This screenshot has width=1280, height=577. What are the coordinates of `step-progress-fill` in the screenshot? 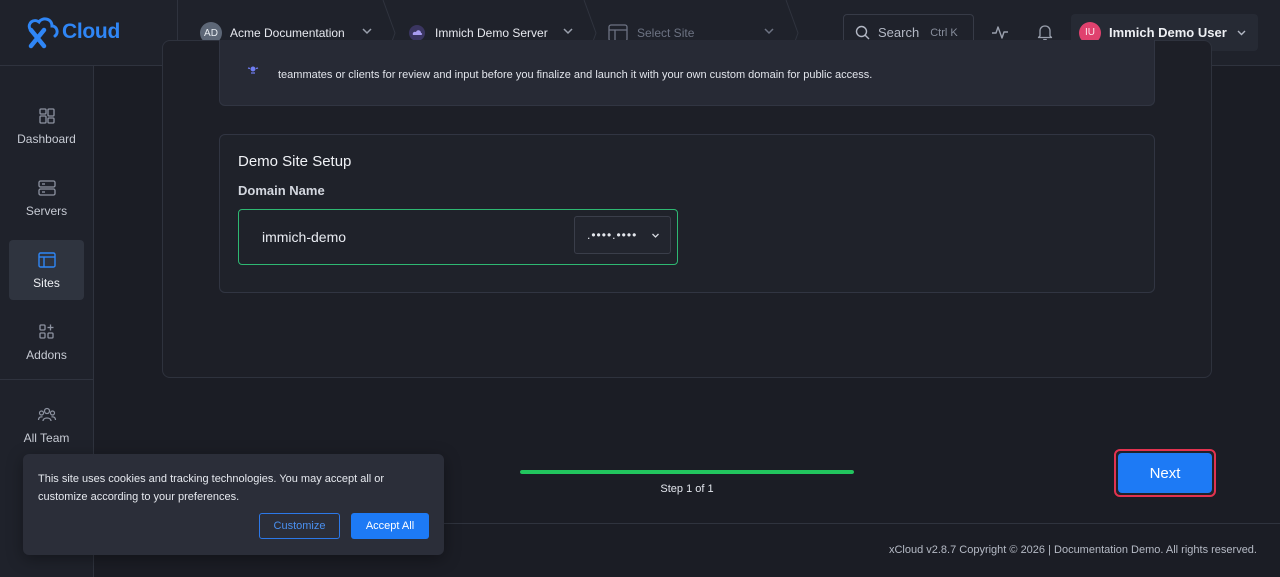 It's located at (687, 472).